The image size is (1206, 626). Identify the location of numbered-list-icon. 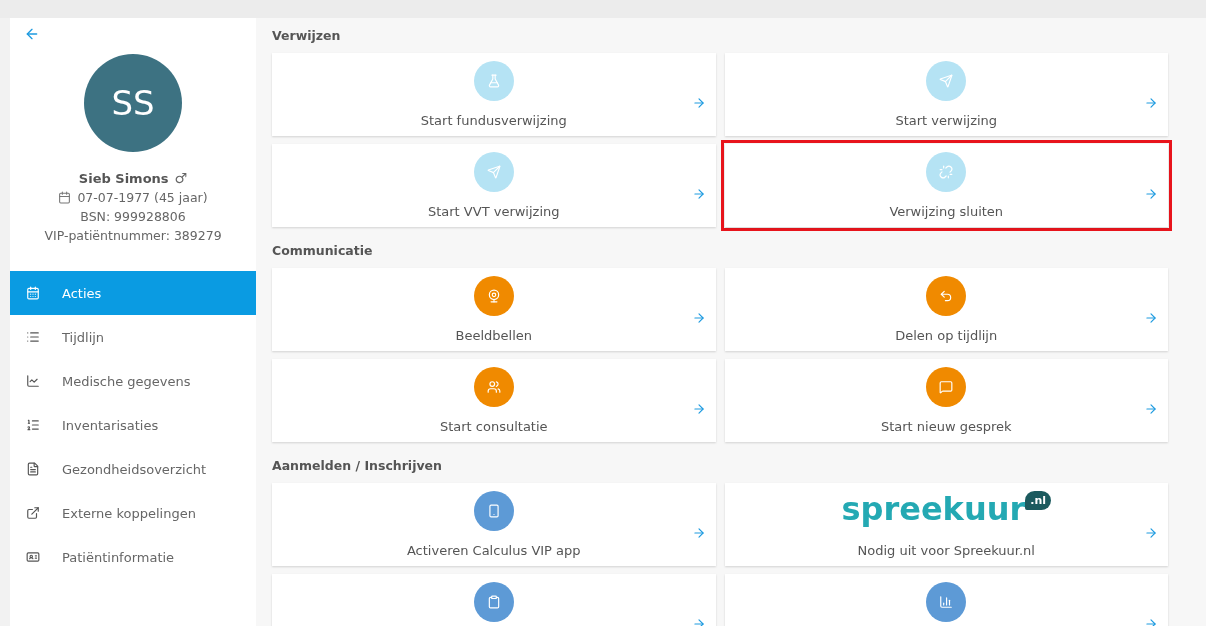
(33, 425).